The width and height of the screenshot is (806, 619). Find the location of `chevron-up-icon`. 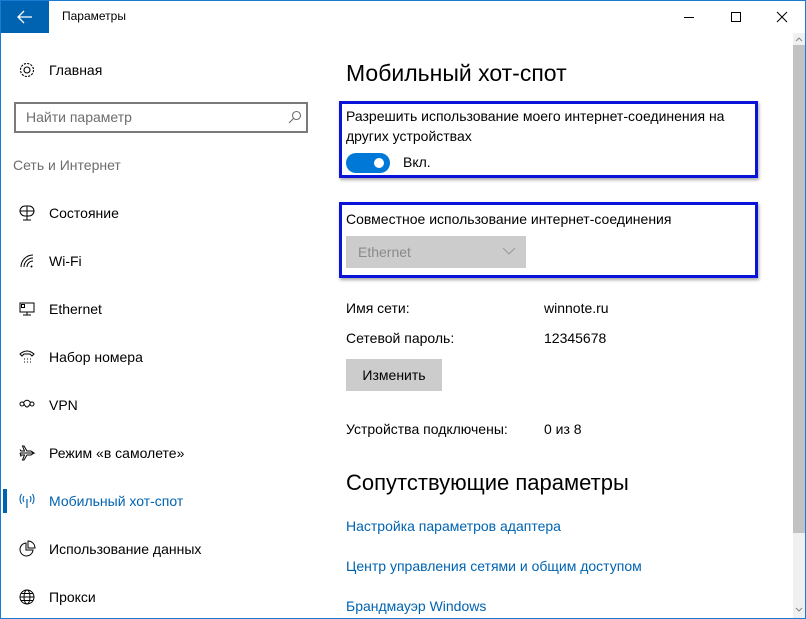

chevron-up-icon is located at coordinates (799, 39).